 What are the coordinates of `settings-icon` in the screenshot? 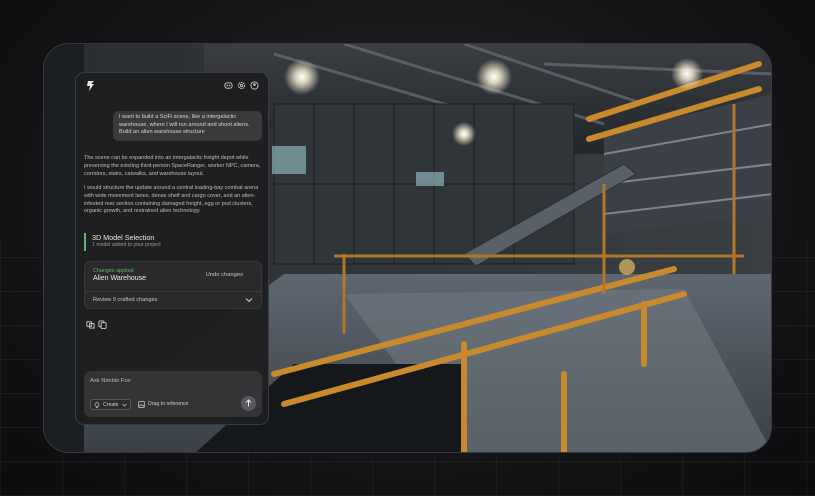 It's located at (241, 85).